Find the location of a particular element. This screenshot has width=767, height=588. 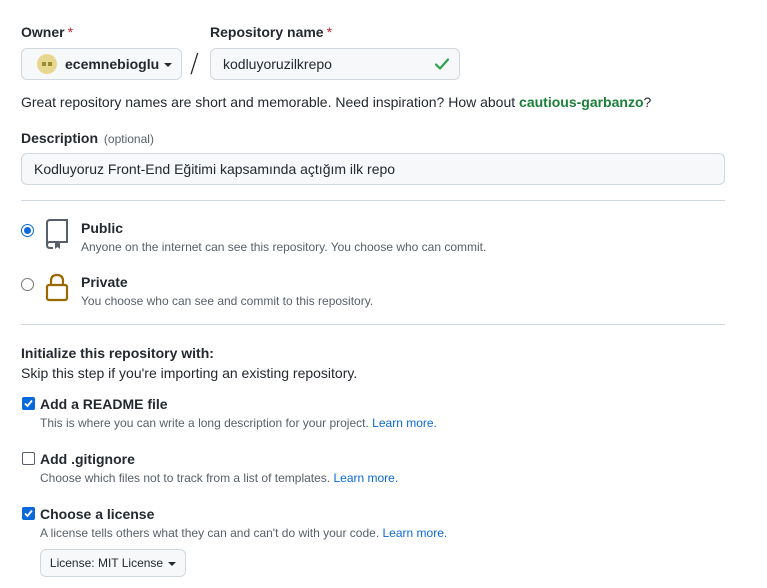

owner-label-text: Owner is located at coordinates (43, 32).